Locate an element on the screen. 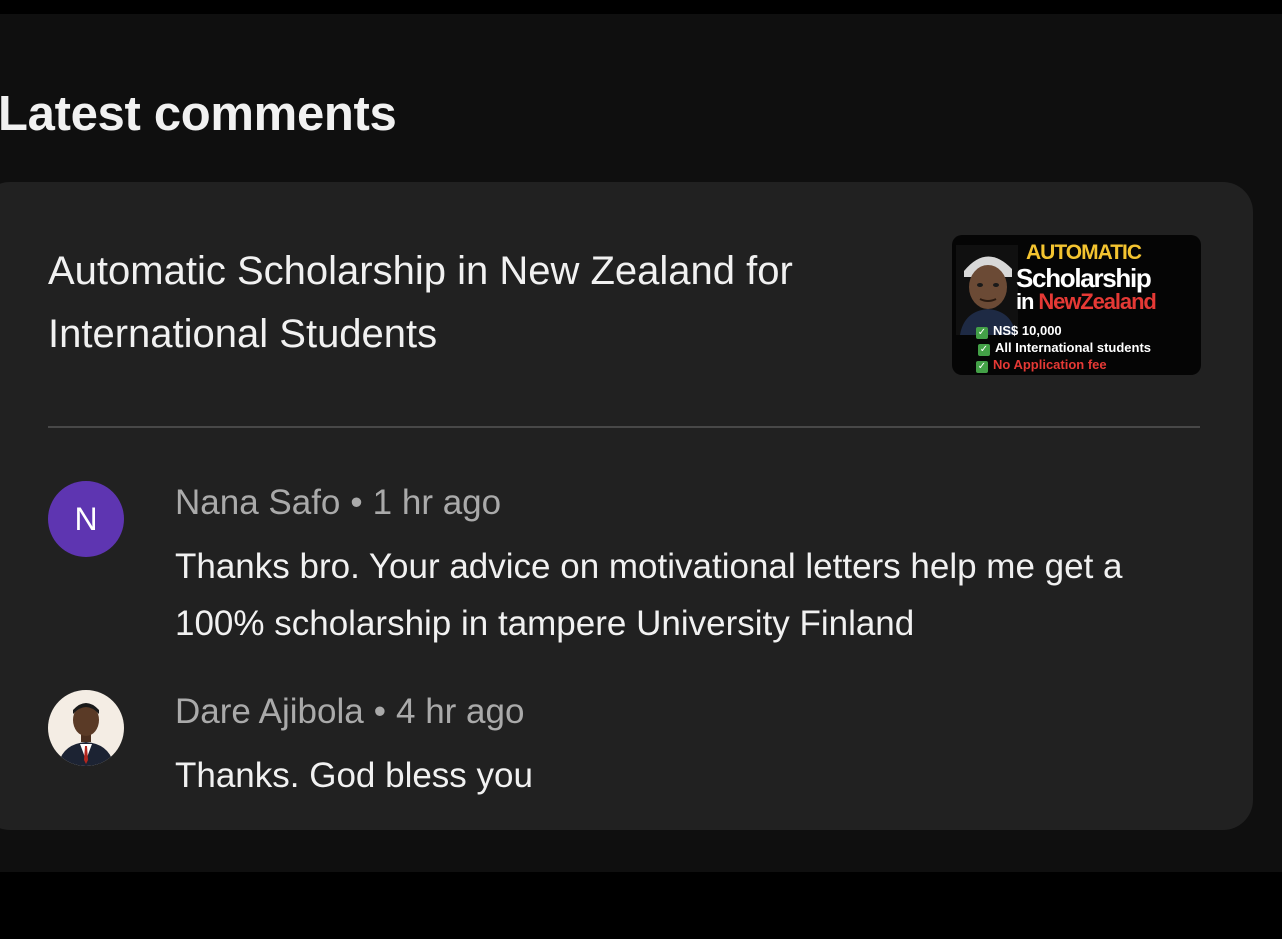 This screenshot has height=939, width=1282. comment-author: Dare Ajibola is located at coordinates (269, 711).